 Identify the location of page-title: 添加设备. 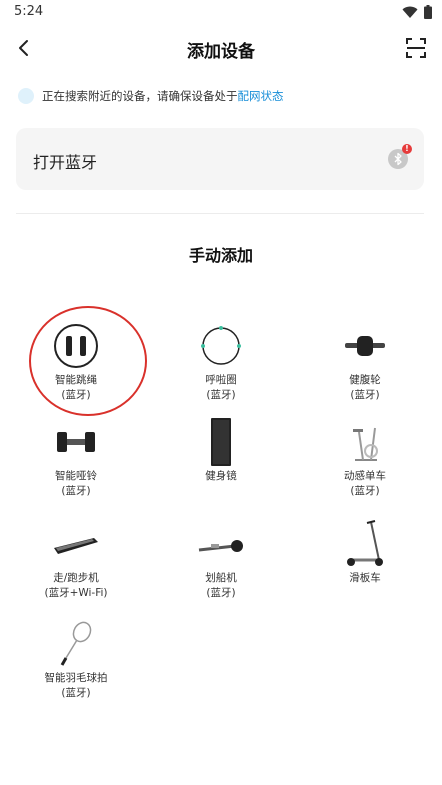
(221, 52).